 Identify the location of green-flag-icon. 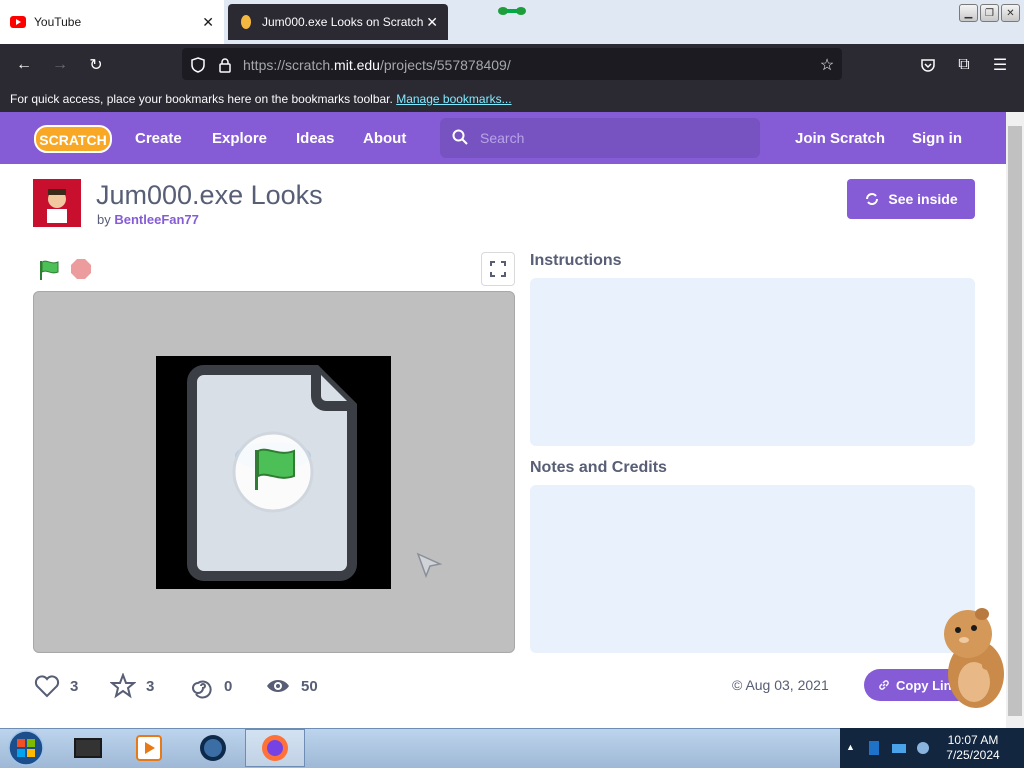
(49, 270).